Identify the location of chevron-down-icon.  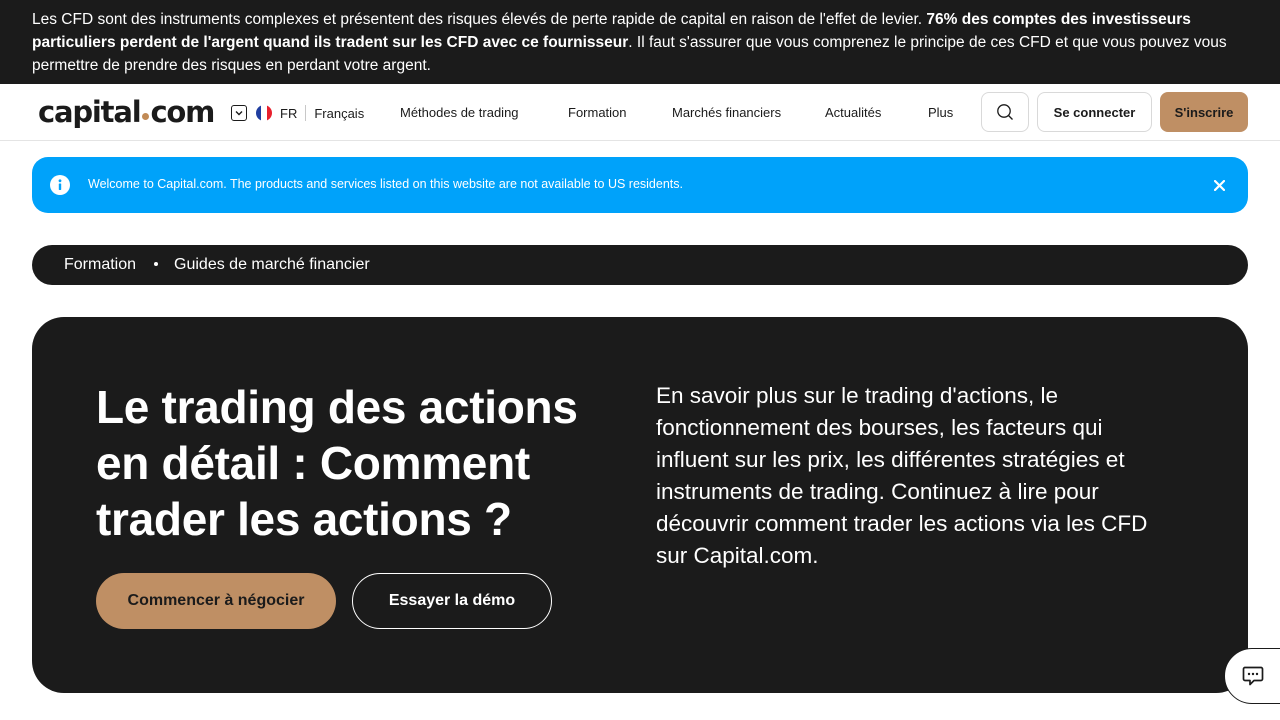
(239, 113).